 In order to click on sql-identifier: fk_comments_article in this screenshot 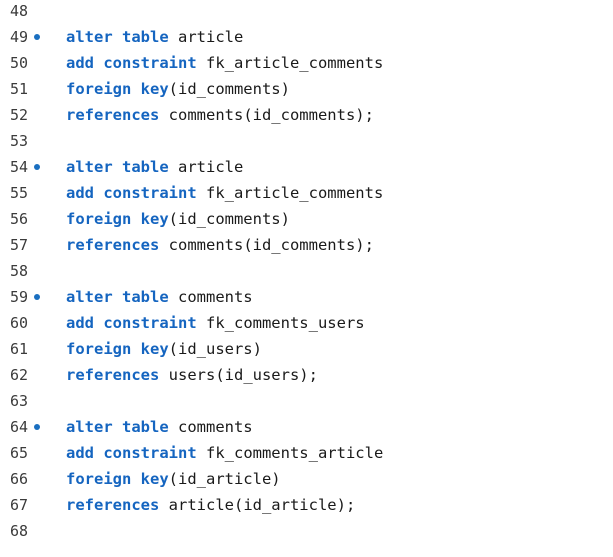, I will do `click(290, 453)`.